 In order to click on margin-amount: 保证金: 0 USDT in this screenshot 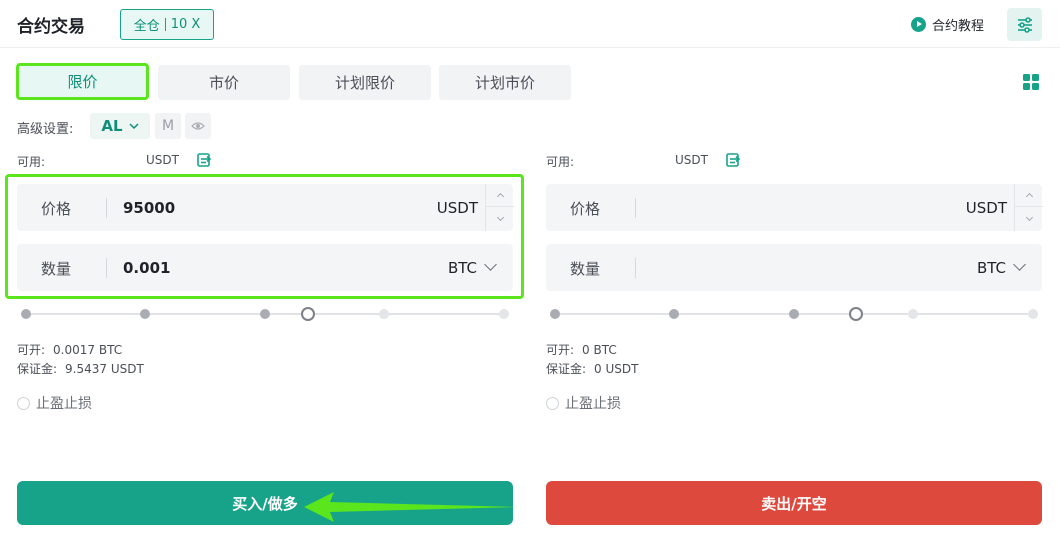, I will do `click(592, 369)`.